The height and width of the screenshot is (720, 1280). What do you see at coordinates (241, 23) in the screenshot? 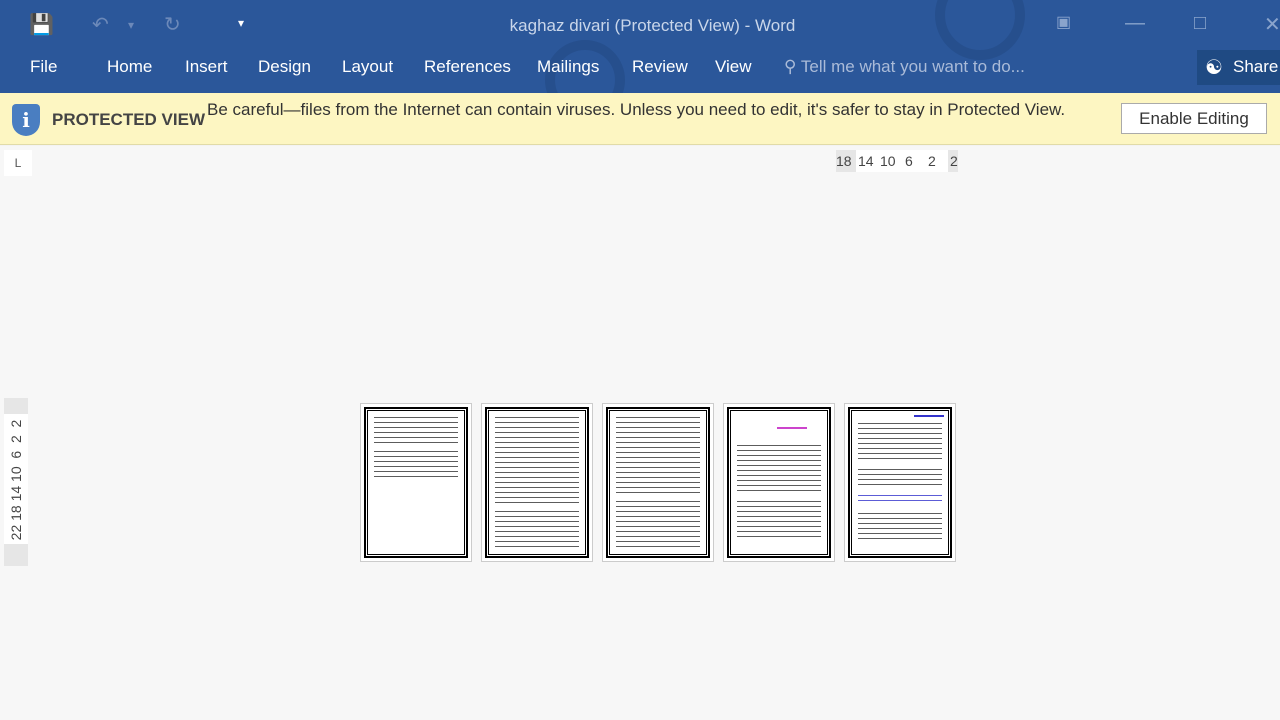
I see `customize-icon: ▾` at bounding box center [241, 23].